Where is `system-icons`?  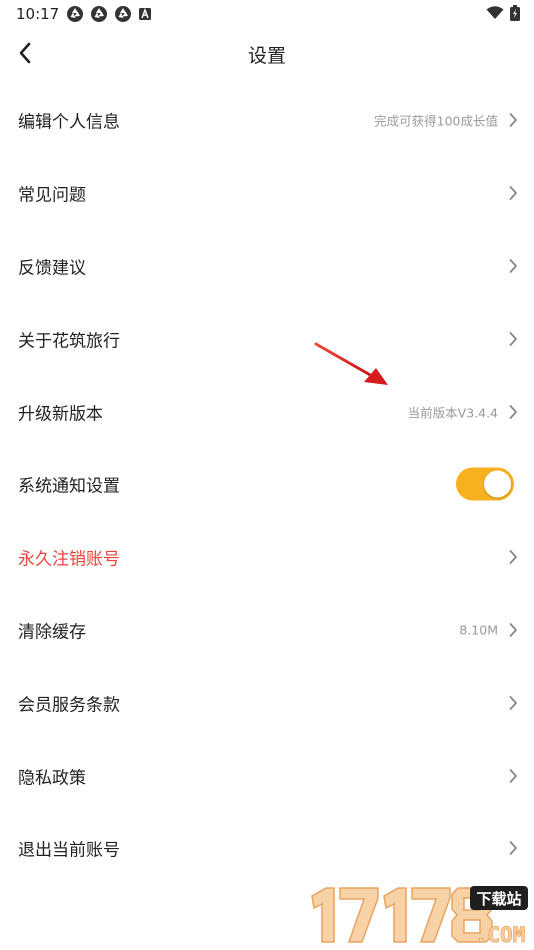 system-icons is located at coordinates (503, 13).